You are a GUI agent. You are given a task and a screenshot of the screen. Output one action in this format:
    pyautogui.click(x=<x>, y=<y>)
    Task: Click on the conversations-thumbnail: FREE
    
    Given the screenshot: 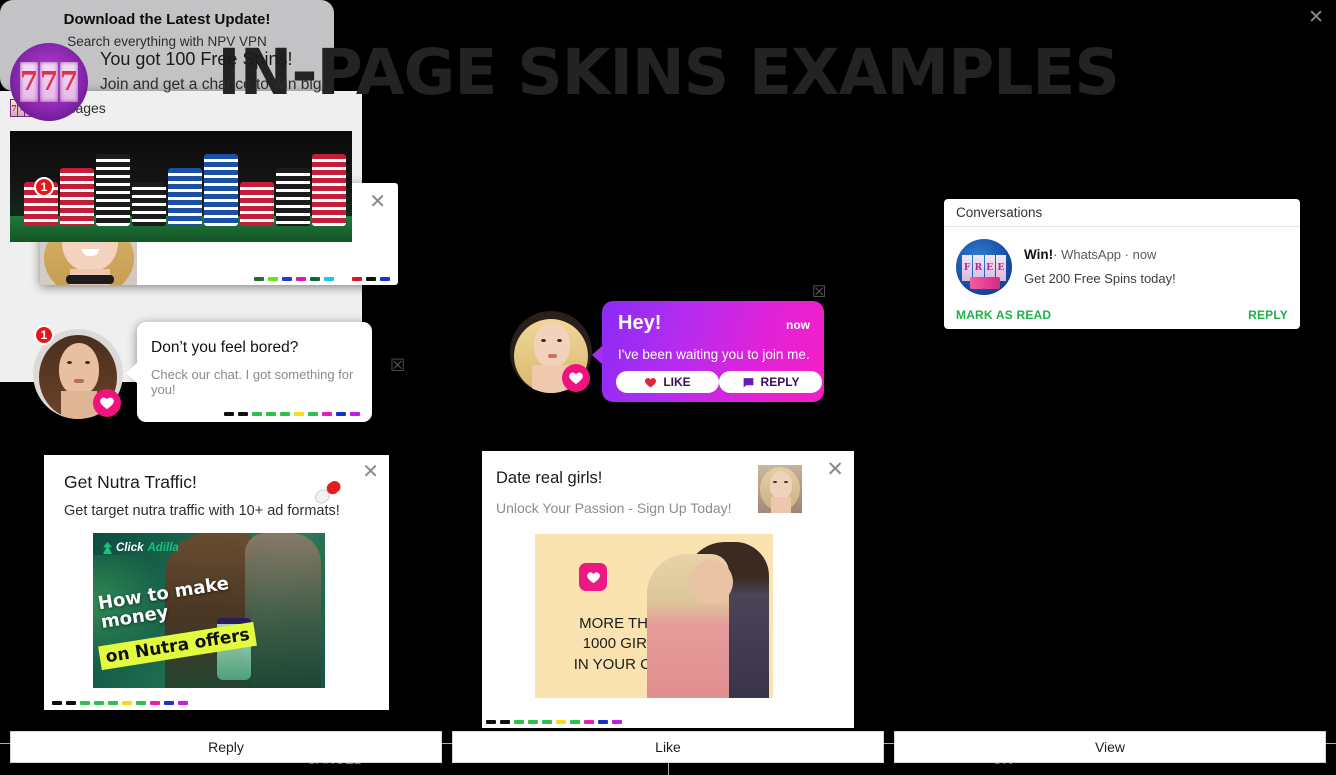 What is the action you would take?
    pyautogui.click(x=984, y=267)
    